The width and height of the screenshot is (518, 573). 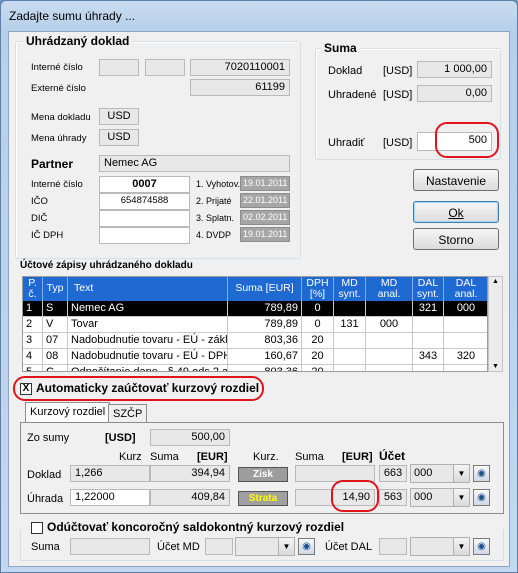 I want to click on scroll-down-icon: ▼, so click(x=495, y=366).